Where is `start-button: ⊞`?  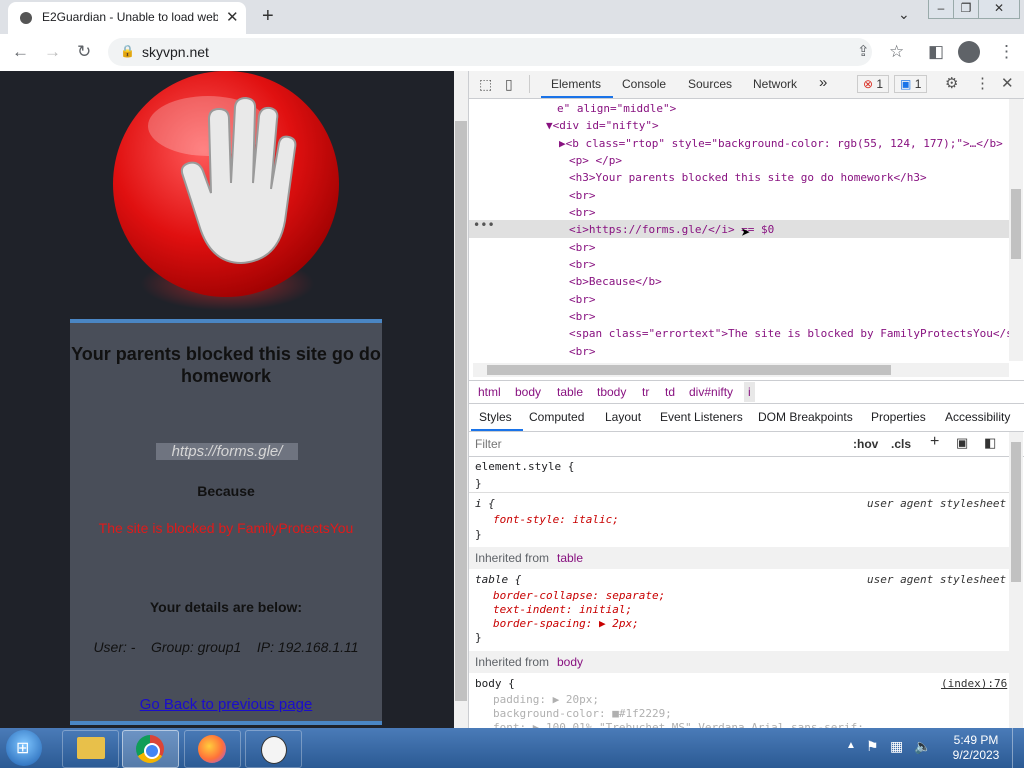 start-button: ⊞ is located at coordinates (24, 748).